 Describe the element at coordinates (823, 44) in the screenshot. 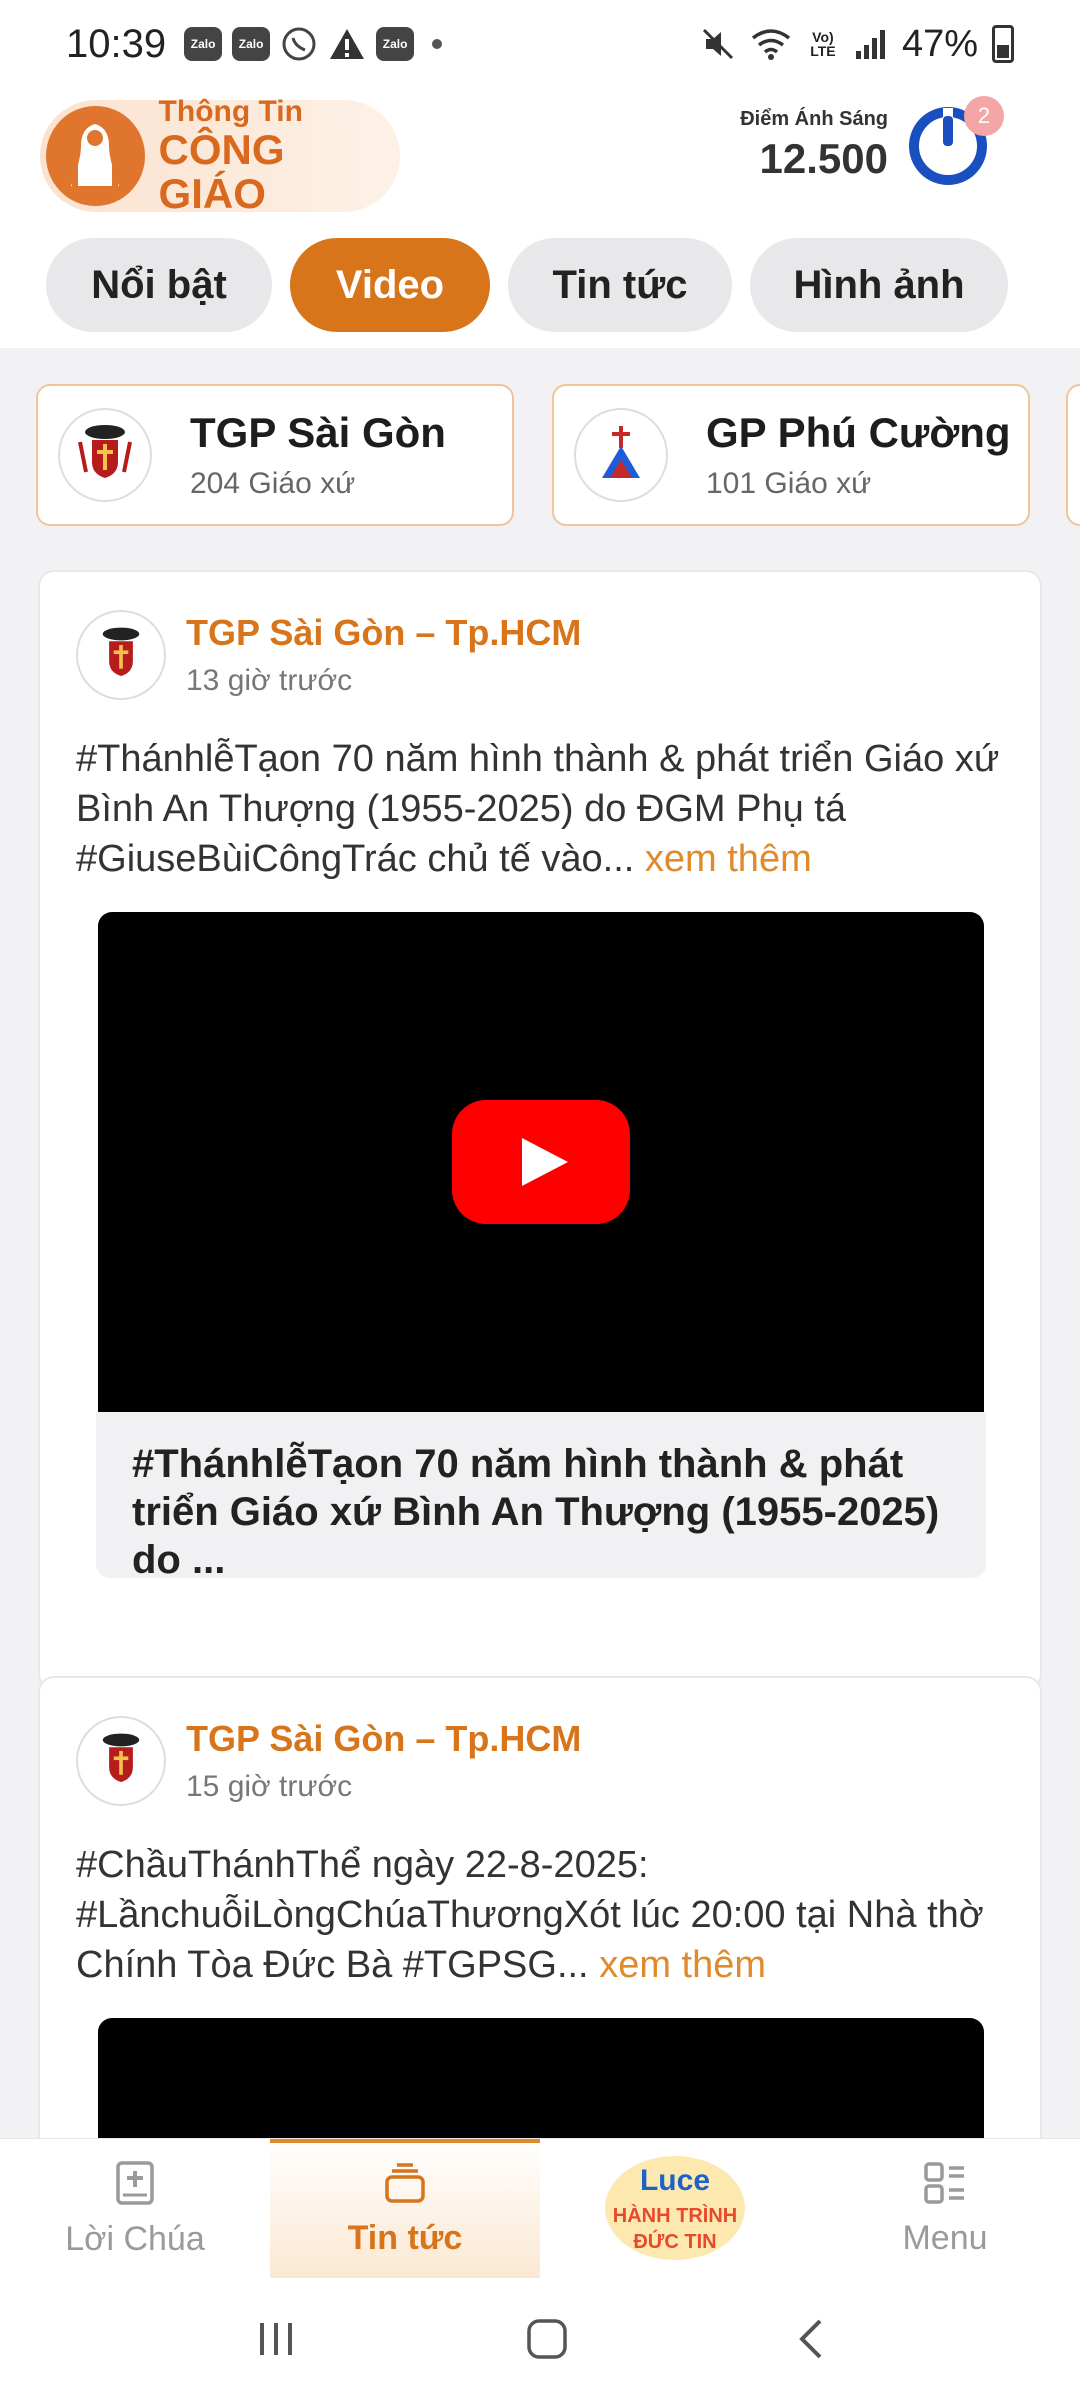

I see `volte-label: Vo) LTE` at that location.